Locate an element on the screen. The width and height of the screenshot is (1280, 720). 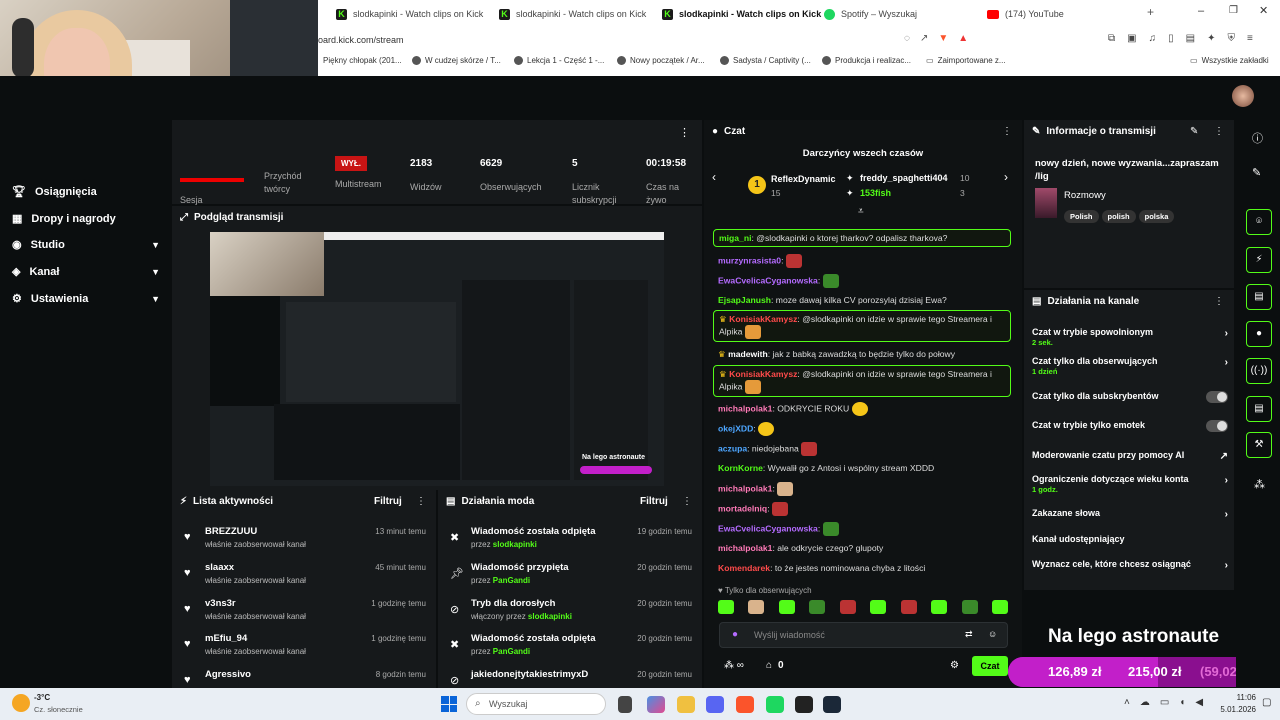
send-chat-button: Czat is located at coordinates (990, 666).